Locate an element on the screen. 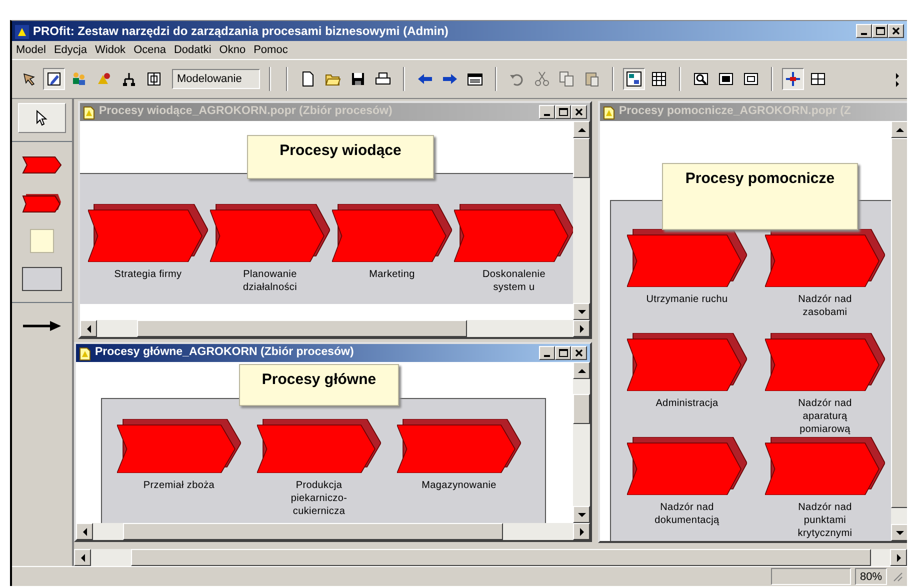 This screenshot has height=587, width=909. process-label: Doskonalenie system u is located at coordinates (514, 281).